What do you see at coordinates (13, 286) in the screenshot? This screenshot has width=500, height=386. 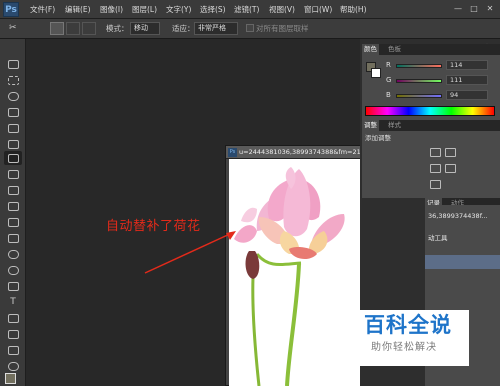 I see `pen-tool-icon` at bounding box center [13, 286].